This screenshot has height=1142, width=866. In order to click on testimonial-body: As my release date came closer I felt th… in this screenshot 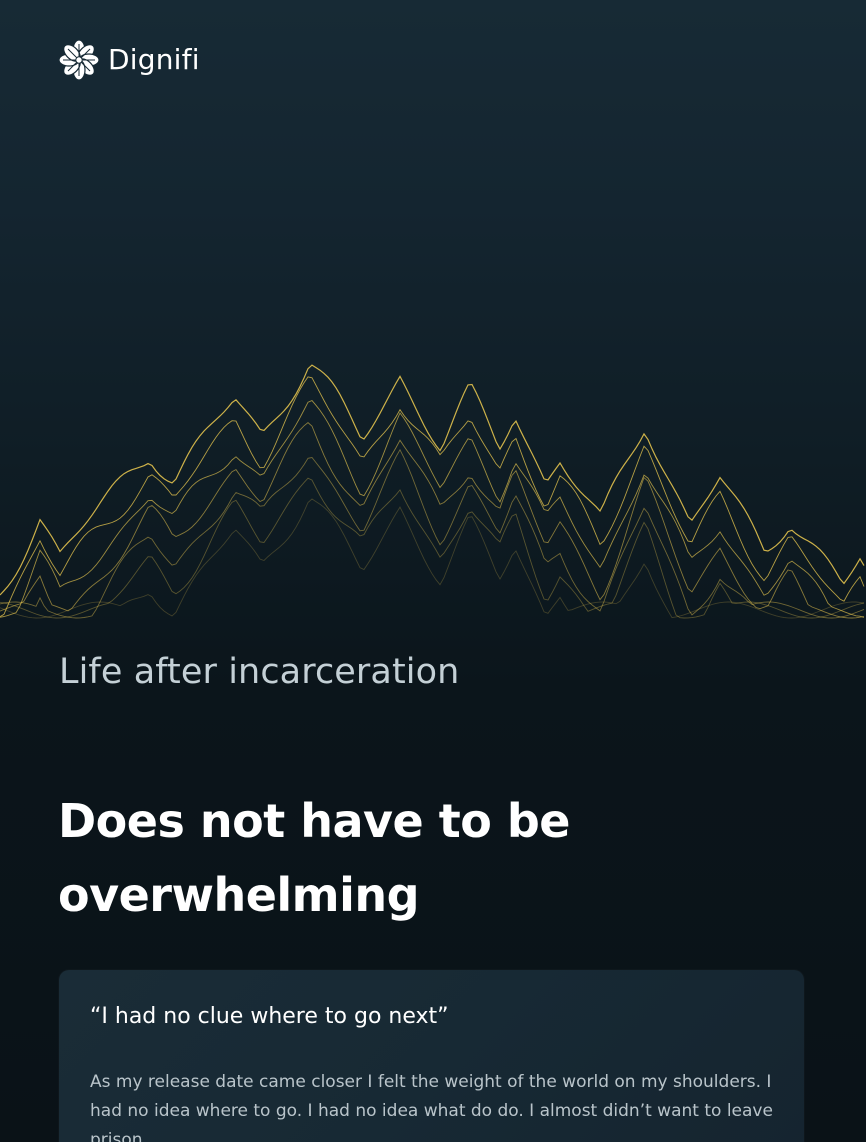, I will do `click(431, 1107)`.